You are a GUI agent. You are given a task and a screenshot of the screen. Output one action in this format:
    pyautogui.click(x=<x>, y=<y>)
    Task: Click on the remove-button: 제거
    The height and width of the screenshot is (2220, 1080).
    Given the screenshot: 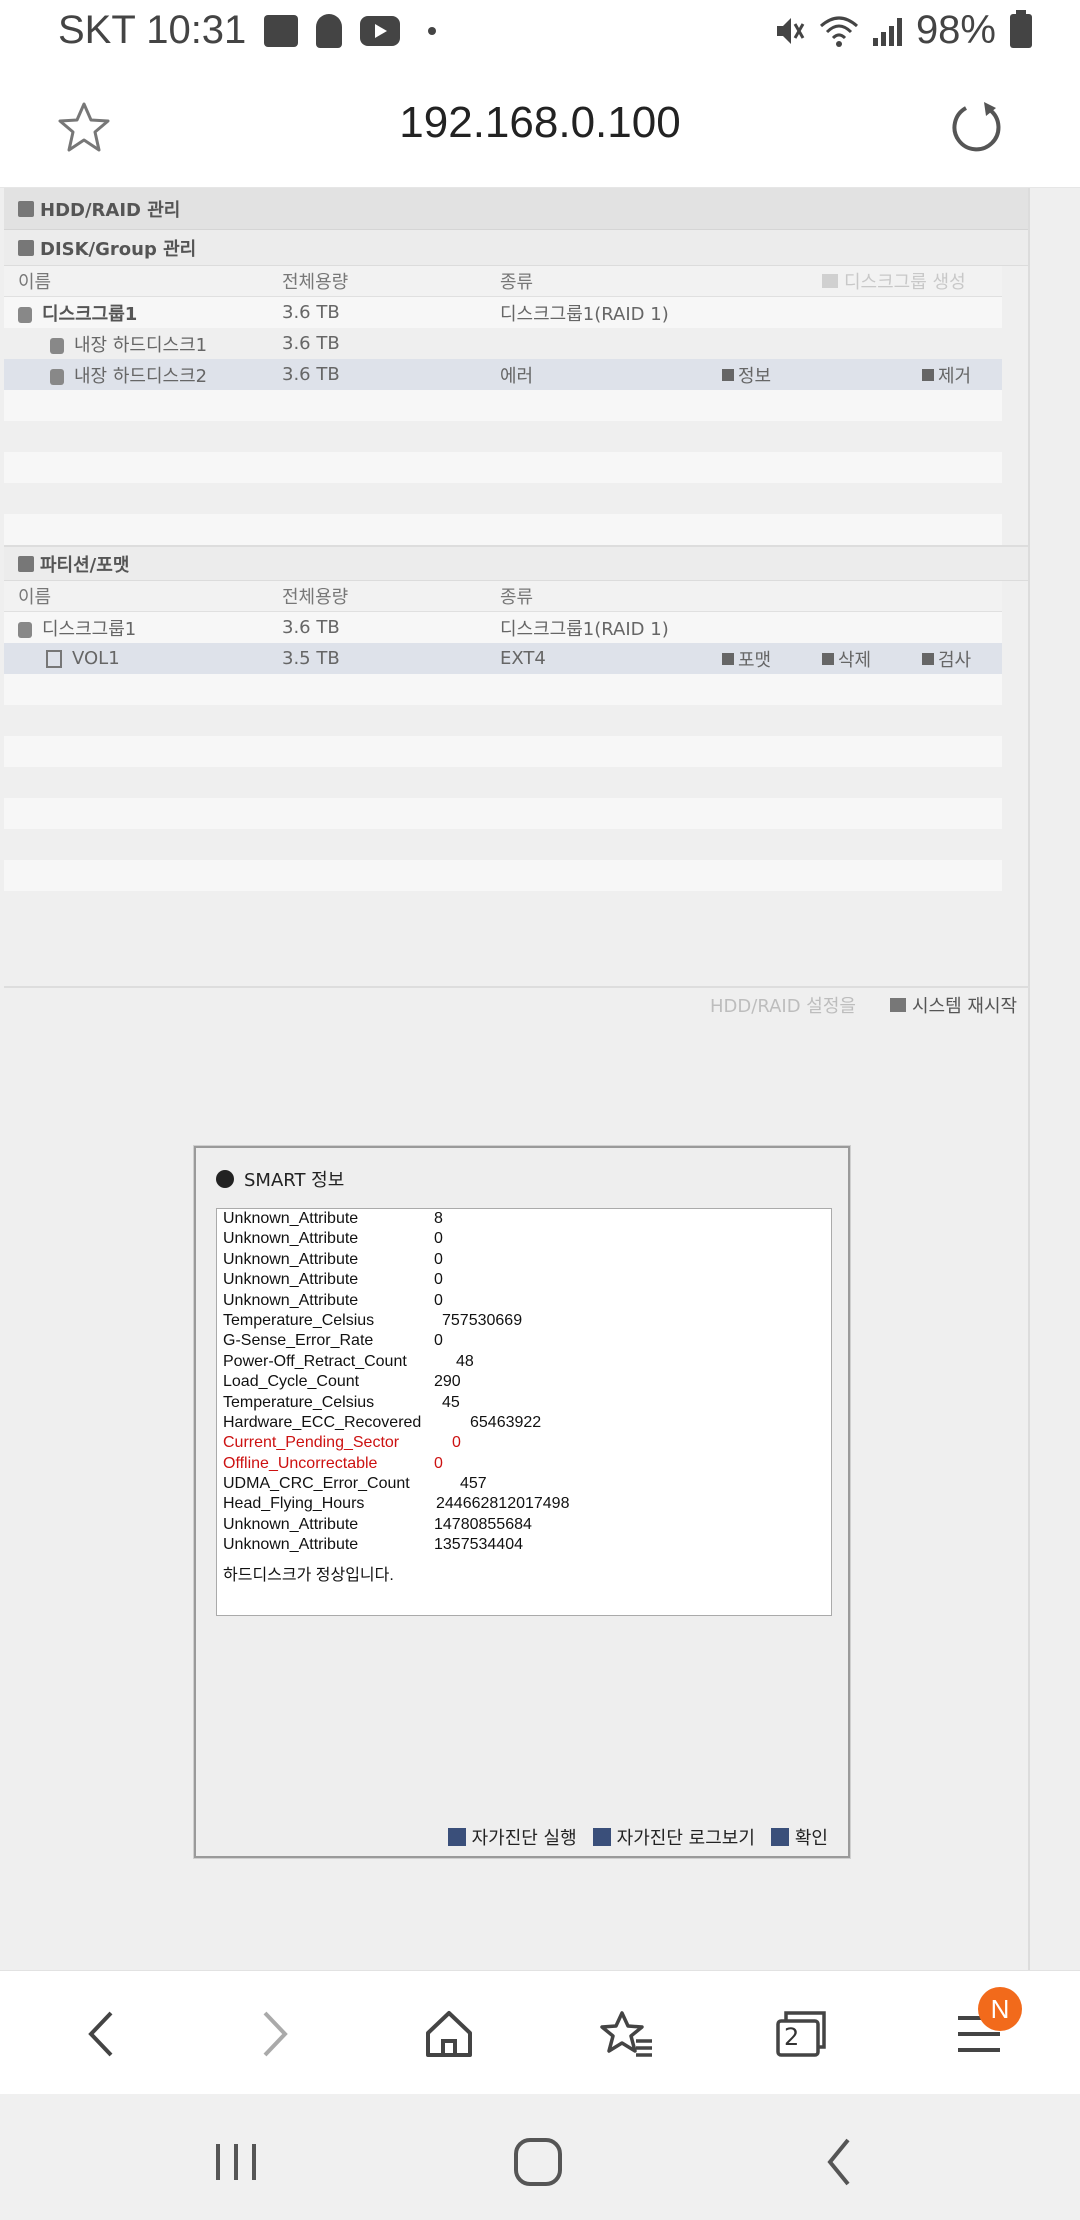 What is the action you would take?
    pyautogui.click(x=946, y=375)
    